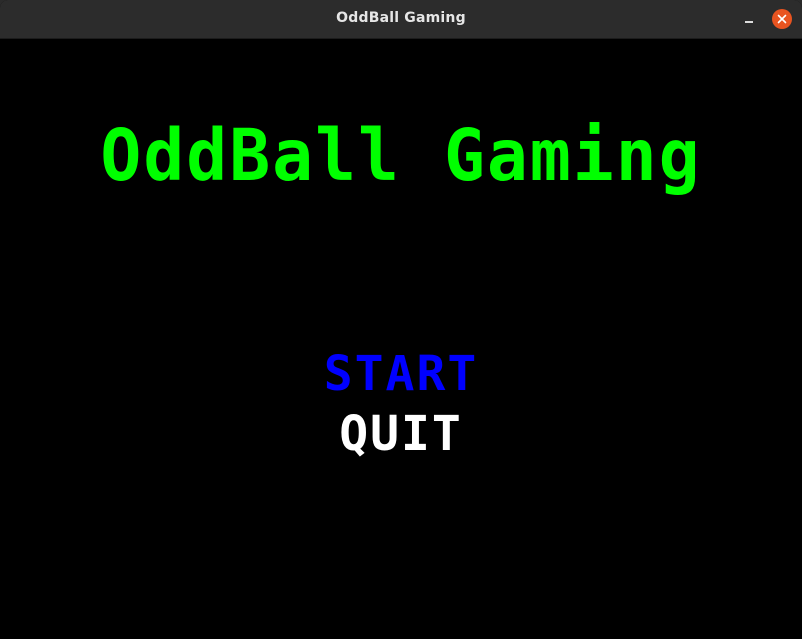 The image size is (802, 639). Describe the element at coordinates (401, 374) in the screenshot. I see `start-menu-item: START` at that location.